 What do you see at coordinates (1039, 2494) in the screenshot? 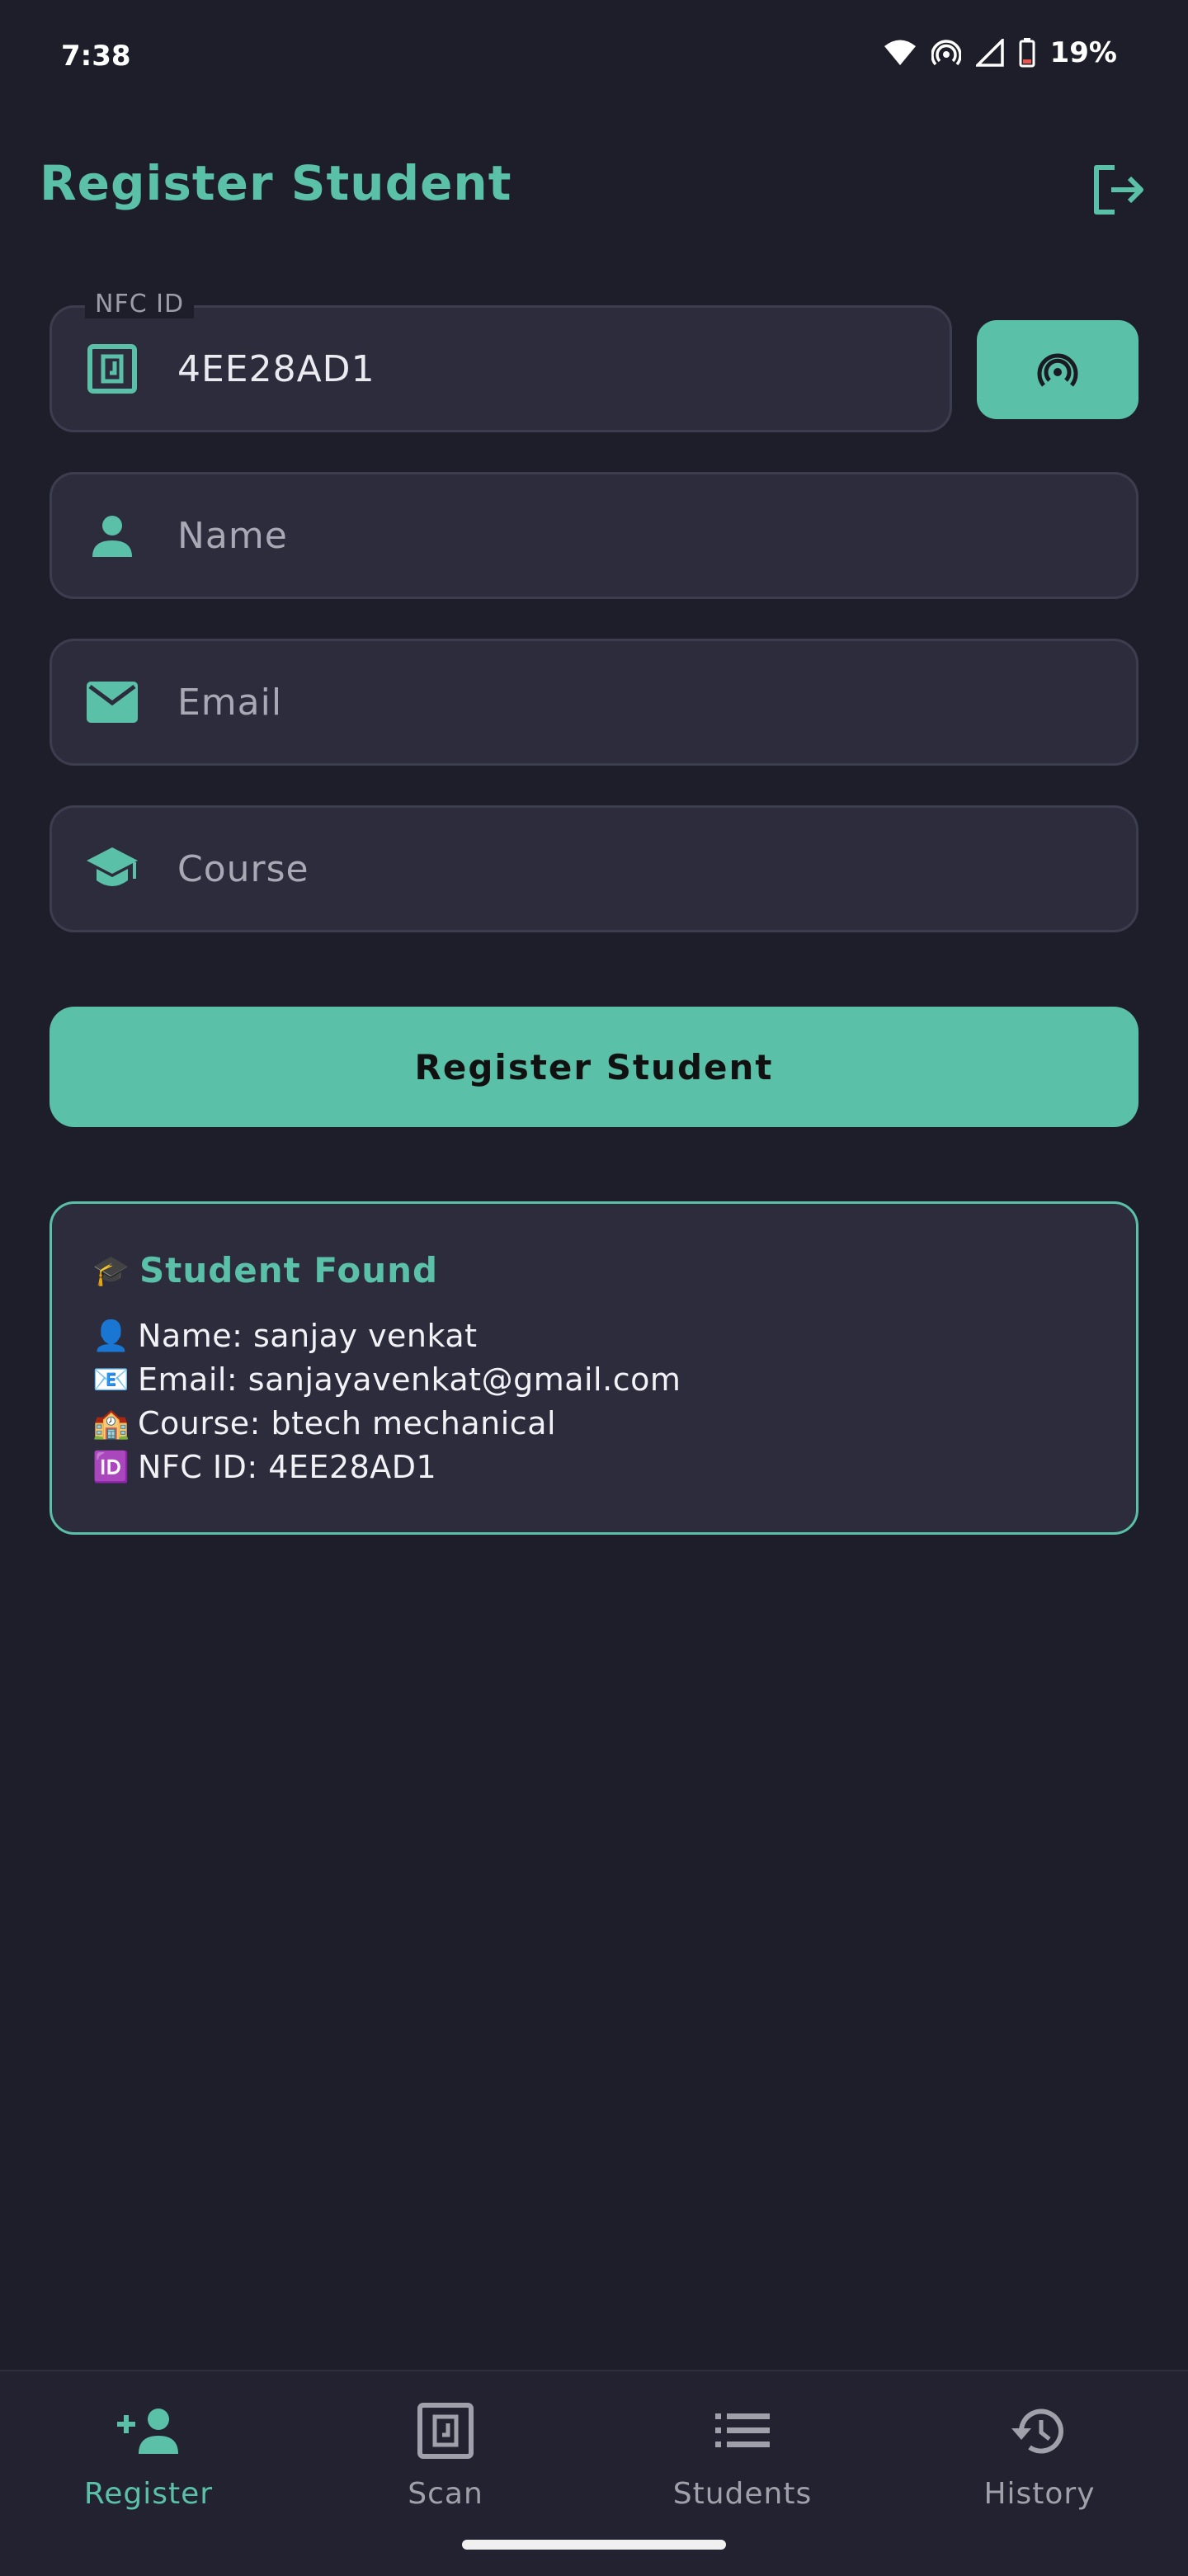
I see `nav-label-history: History` at bounding box center [1039, 2494].